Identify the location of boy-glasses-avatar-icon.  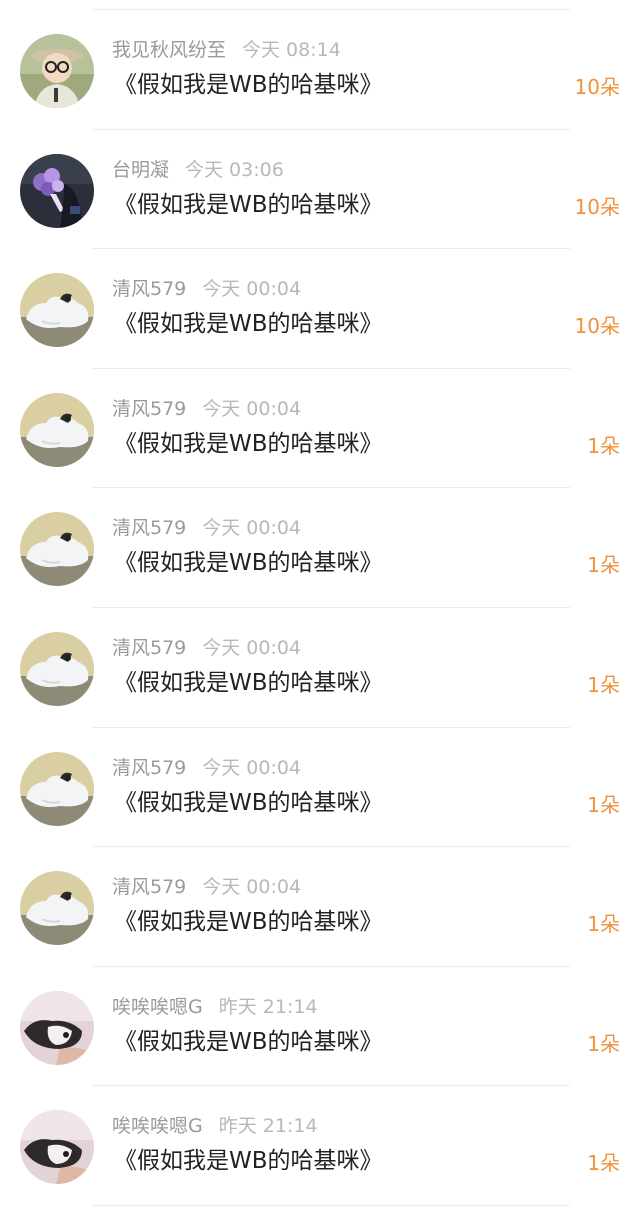
(57, 71).